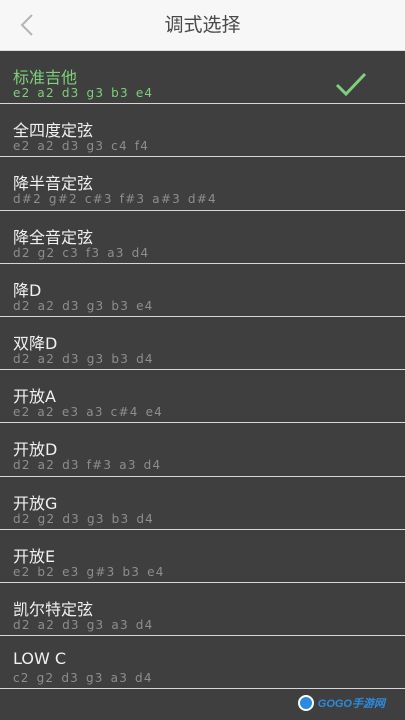 This screenshot has height=720, width=405. What do you see at coordinates (27, 290) in the screenshot?
I see `tuning-name: 降D` at bounding box center [27, 290].